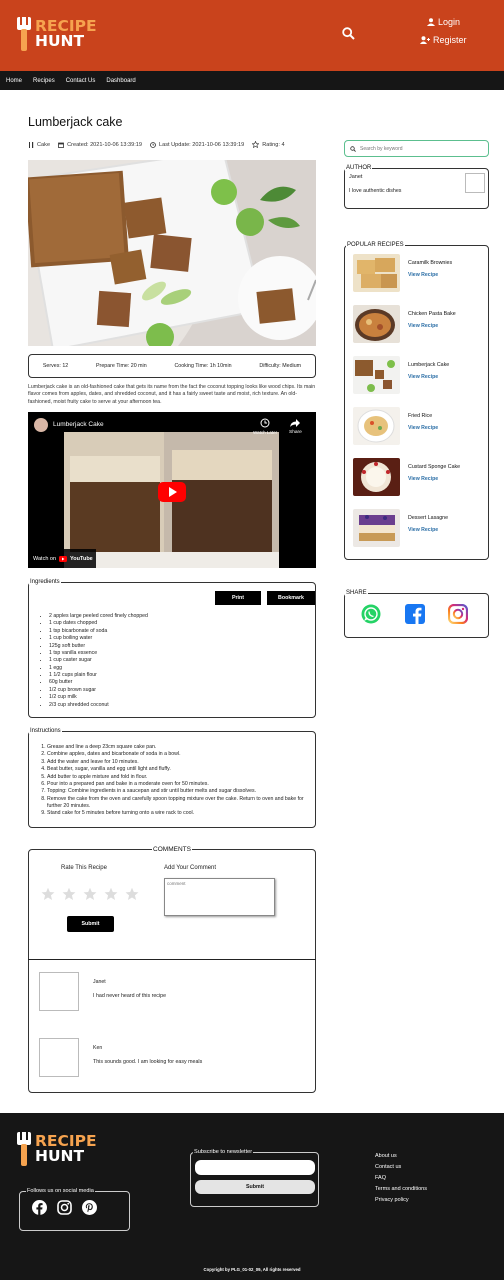 The width and height of the screenshot is (504, 1280). What do you see at coordinates (420, 381) in the screenshot?
I see `popular-recipe-item: Lumberjack Cake View Recipe` at bounding box center [420, 381].